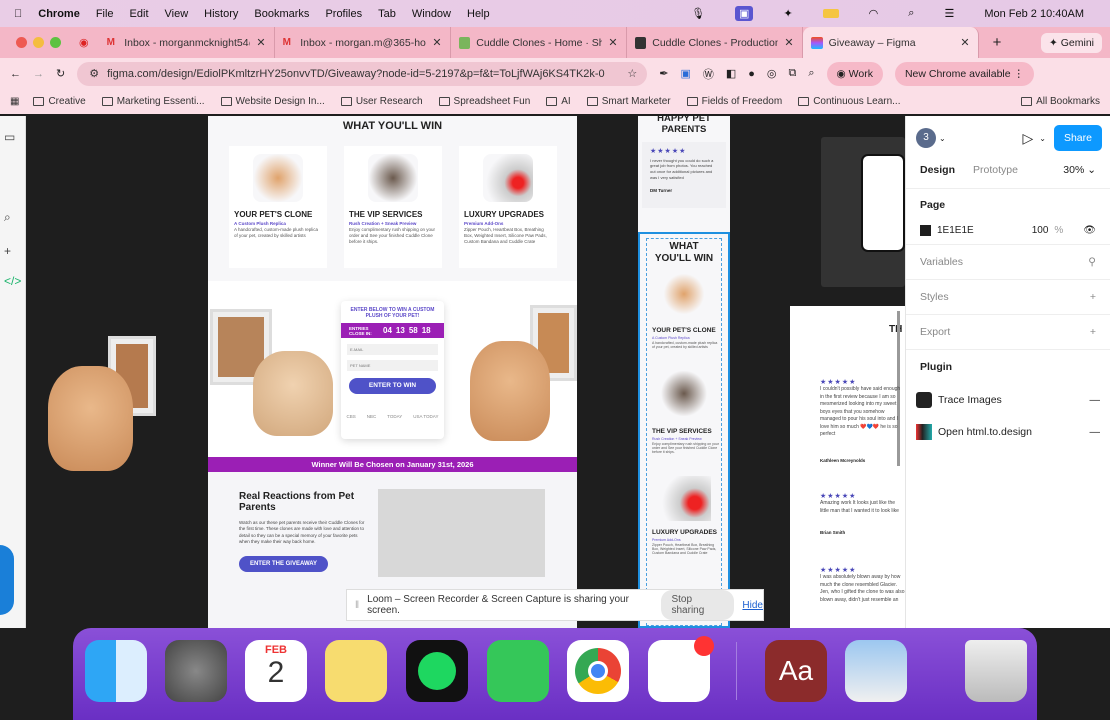 This screenshot has height=720, width=1110. I want to click on preview-icon, so click(876, 671).